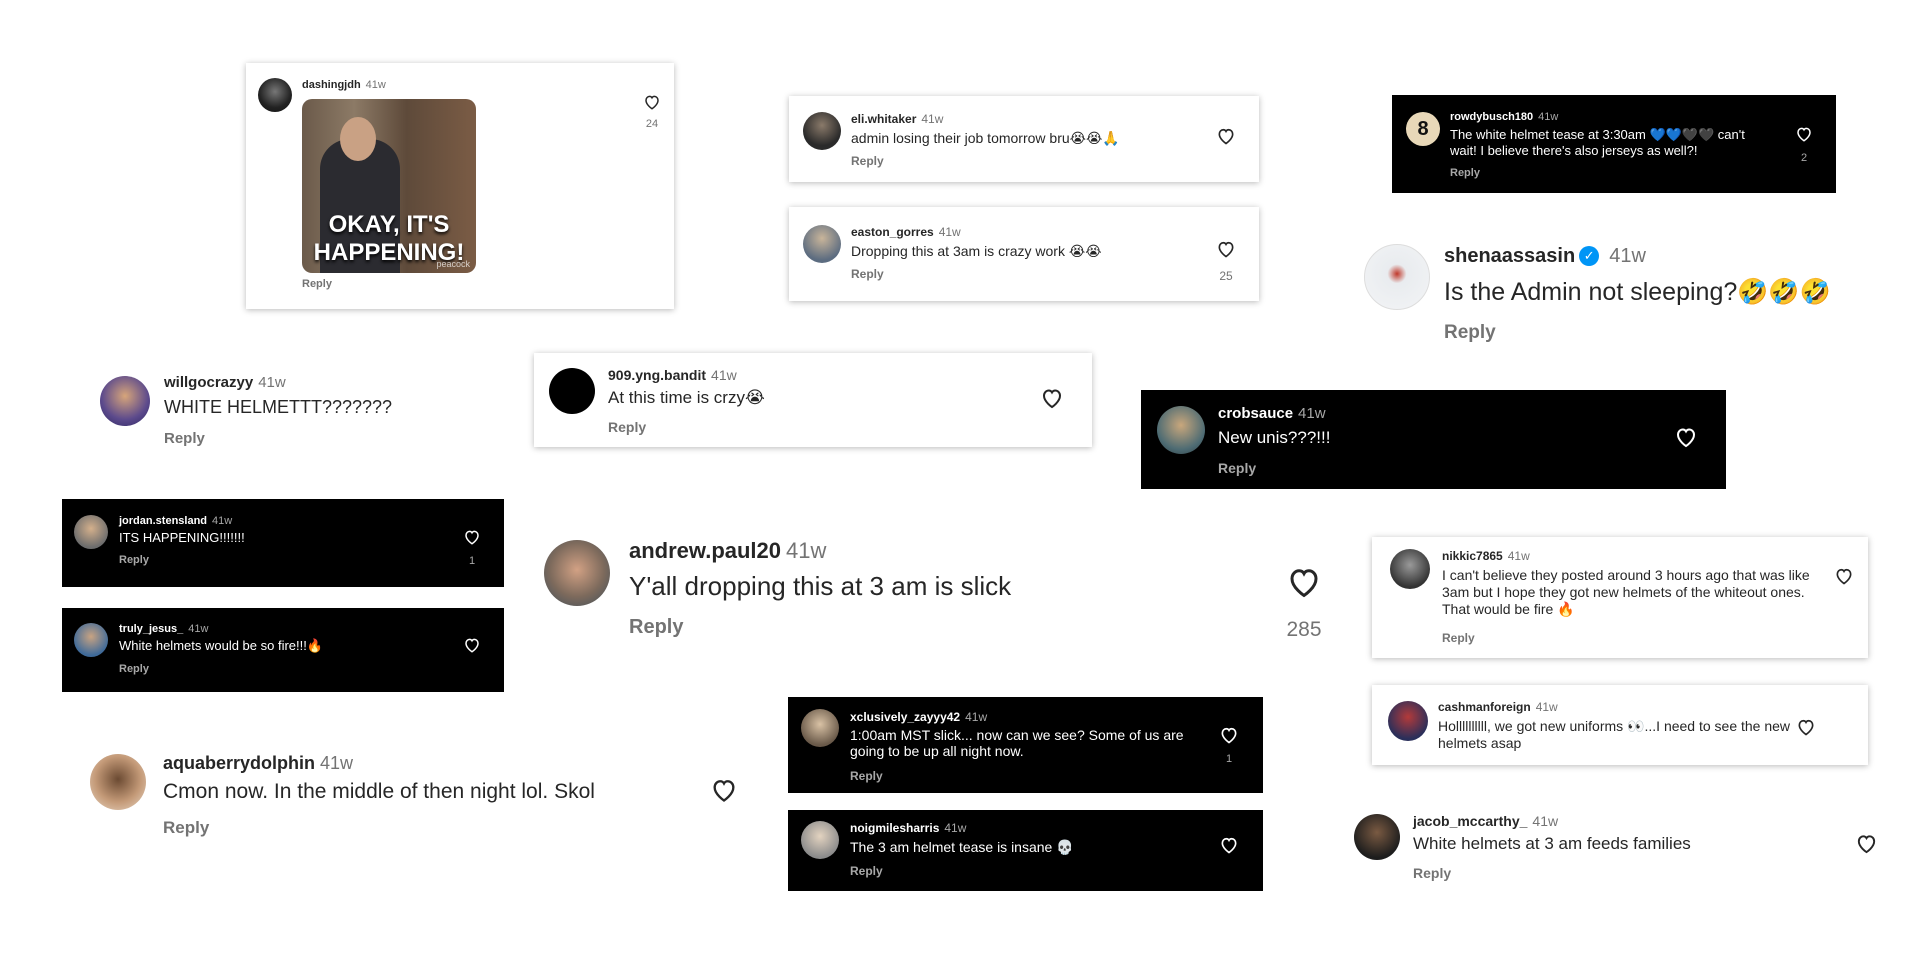  I want to click on username: nikkic7865 41w, so click(1486, 556).